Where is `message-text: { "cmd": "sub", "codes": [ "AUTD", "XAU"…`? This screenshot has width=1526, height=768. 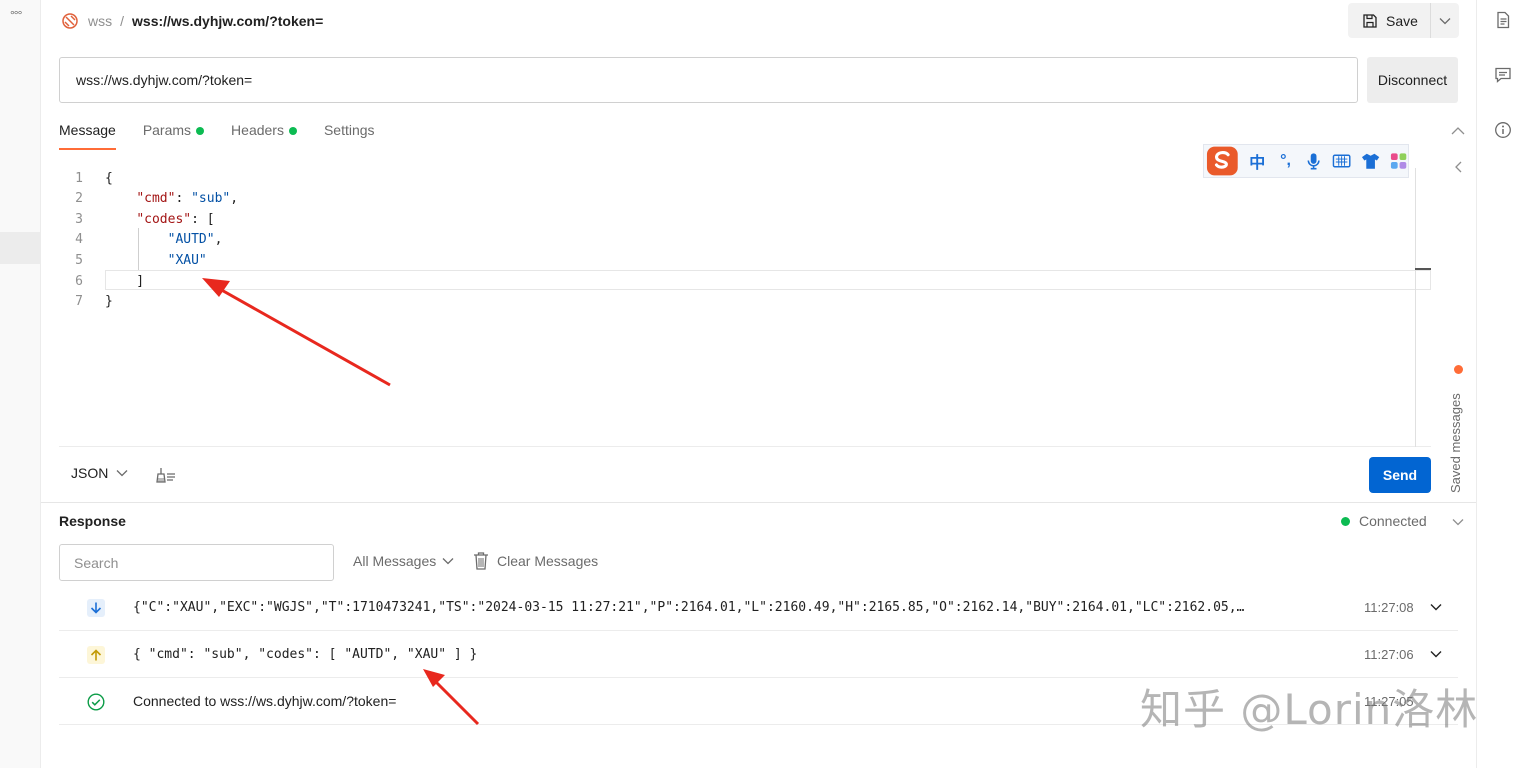 message-text: { "cmd": "sub", "codes": [ "AUTD", "XAU"… is located at coordinates (305, 654).